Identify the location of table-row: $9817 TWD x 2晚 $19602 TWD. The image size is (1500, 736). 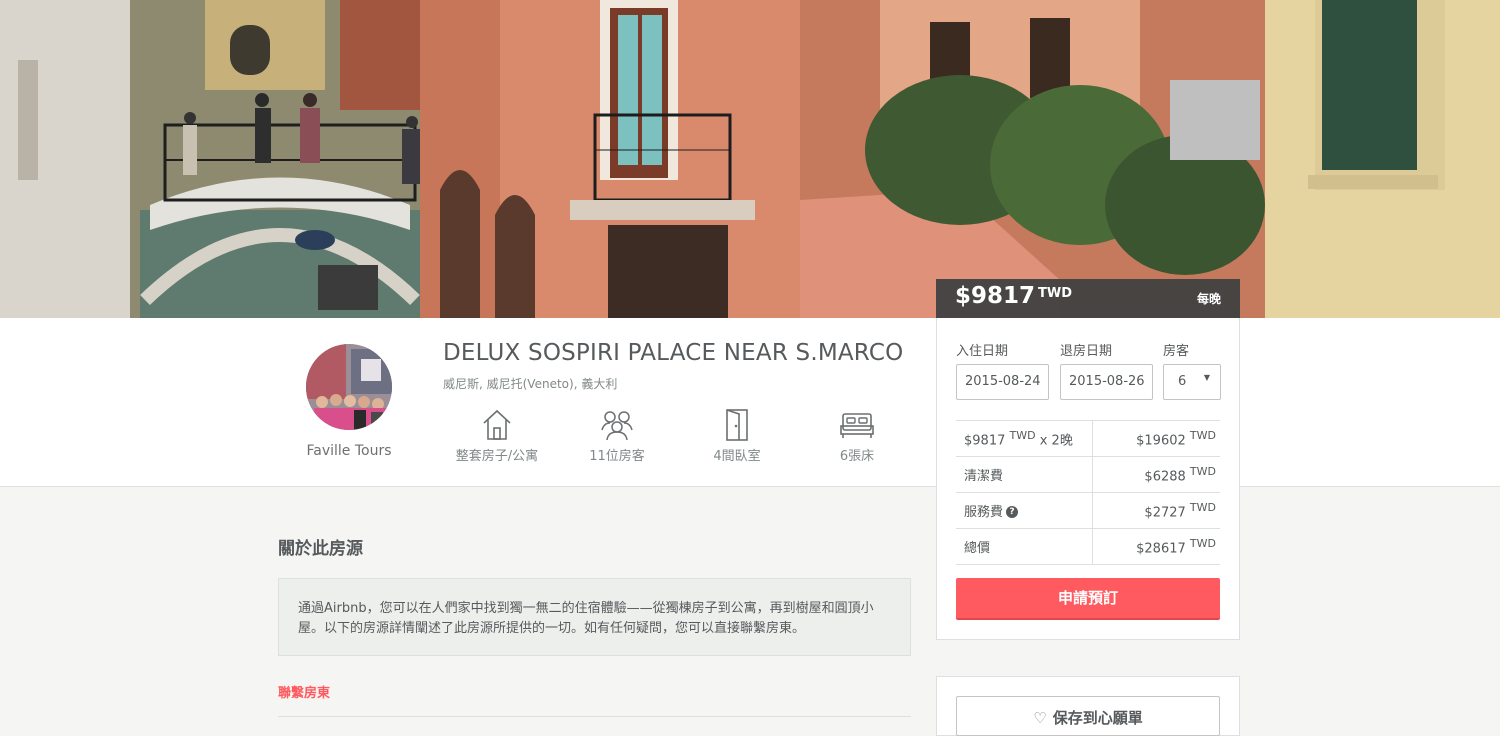
(1088, 438).